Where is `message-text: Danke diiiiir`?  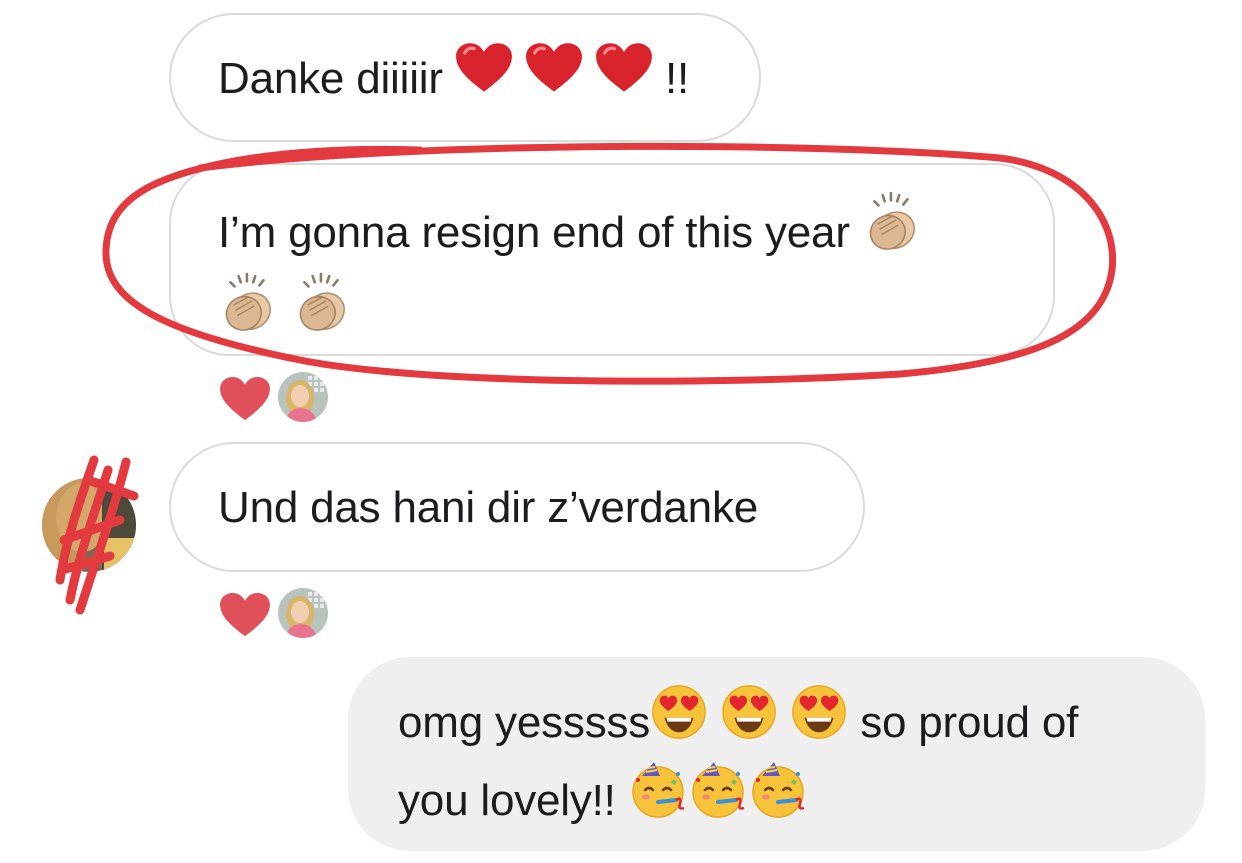
message-text: Danke diiiiir is located at coordinates (330, 79).